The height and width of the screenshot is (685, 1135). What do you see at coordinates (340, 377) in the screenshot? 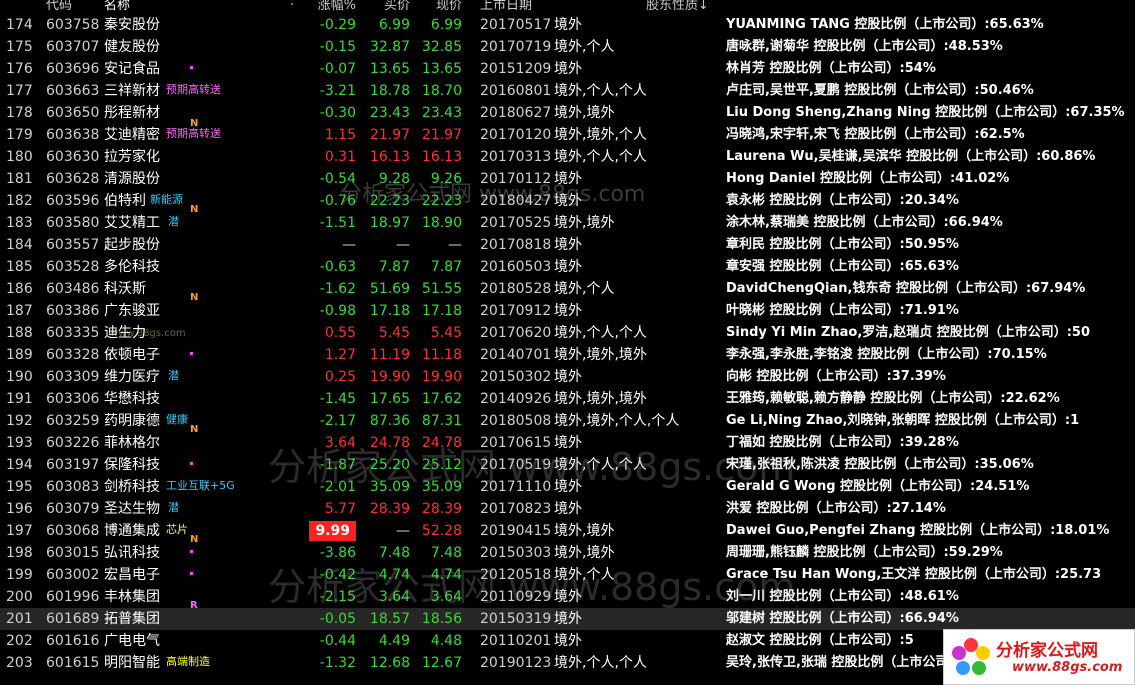
I see `change-percent: 0.25` at bounding box center [340, 377].